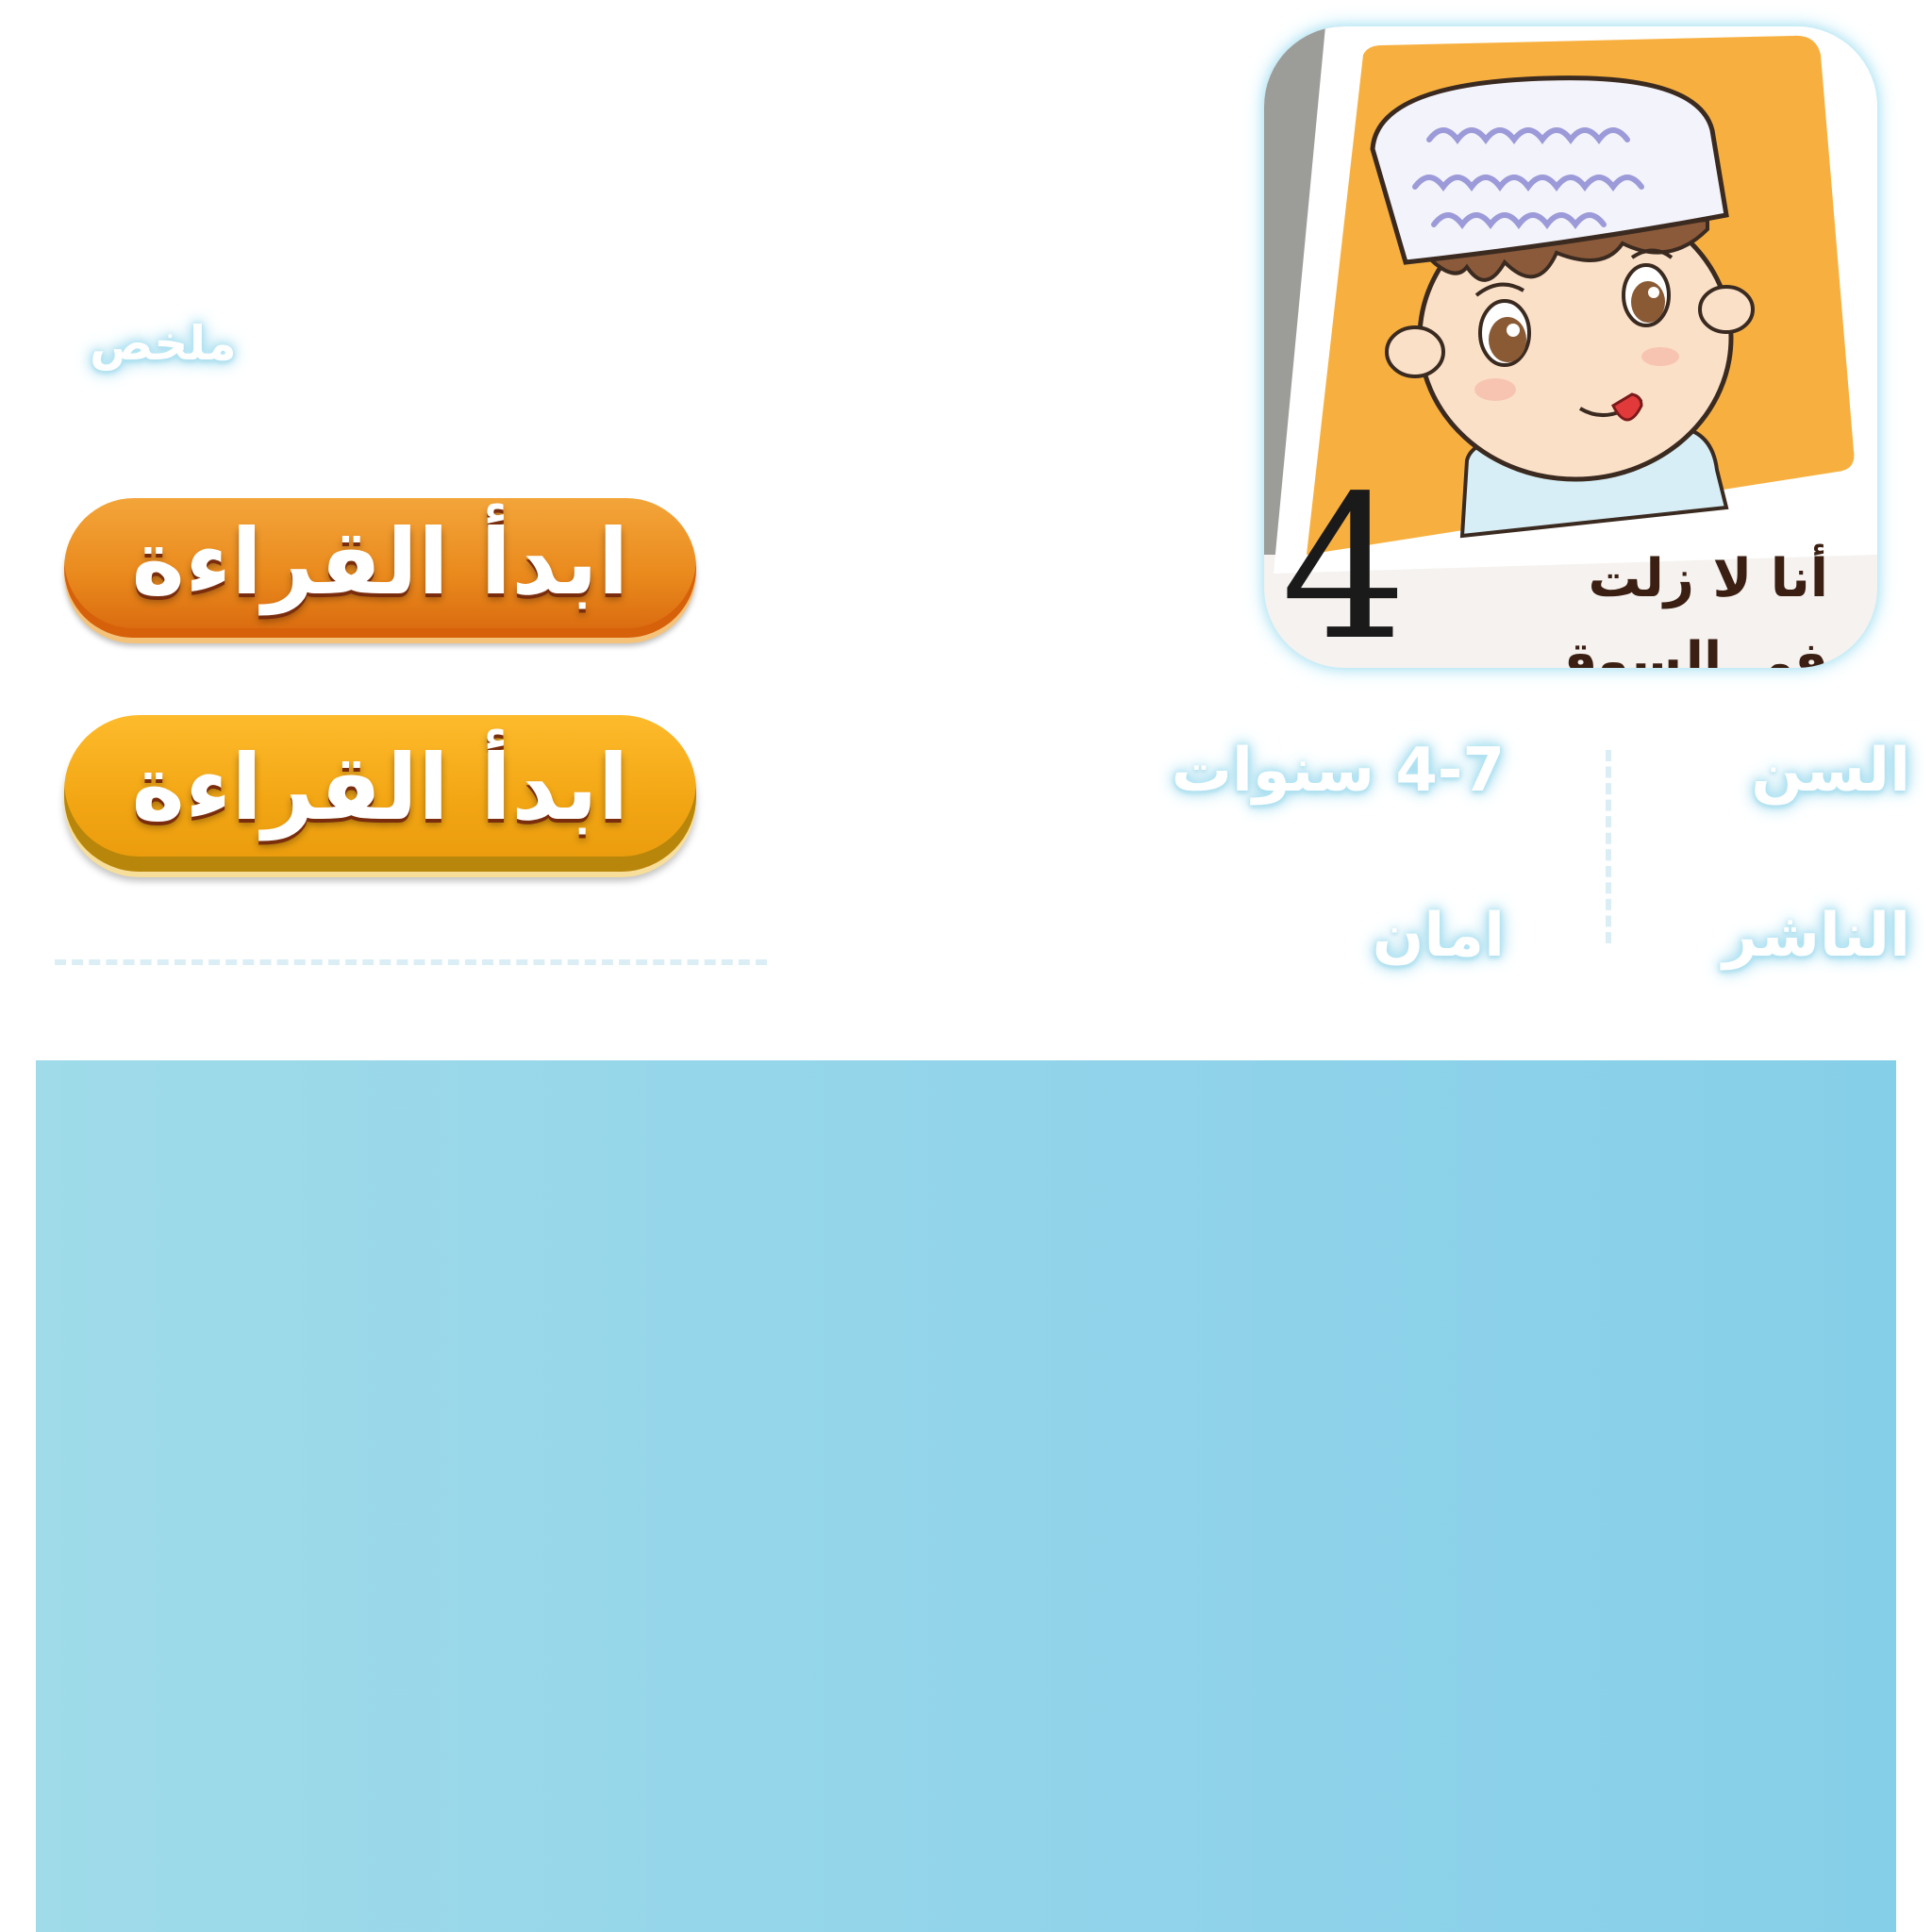  What do you see at coordinates (1338, 771) in the screenshot?
I see `age-value: 4-7 سنوات` at bounding box center [1338, 771].